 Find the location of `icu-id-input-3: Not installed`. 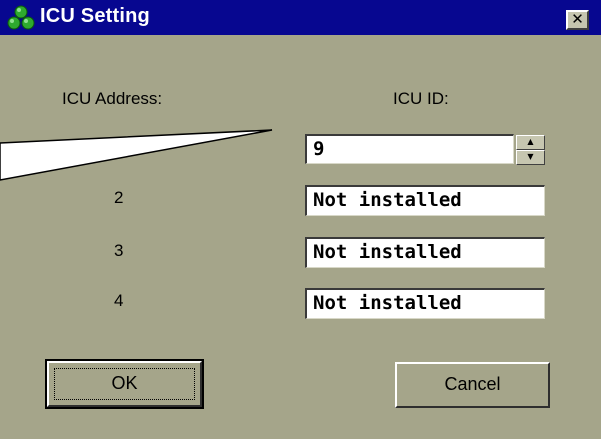

icu-id-input-3: Not installed is located at coordinates (425, 252).